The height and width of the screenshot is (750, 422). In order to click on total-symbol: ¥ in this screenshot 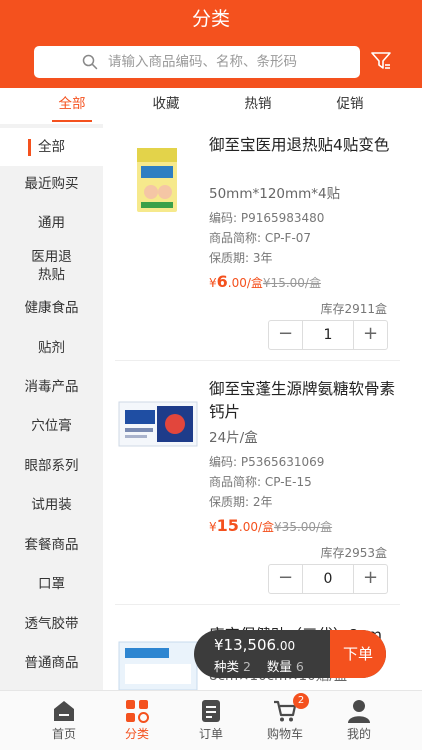, I will do `click(219, 645)`.